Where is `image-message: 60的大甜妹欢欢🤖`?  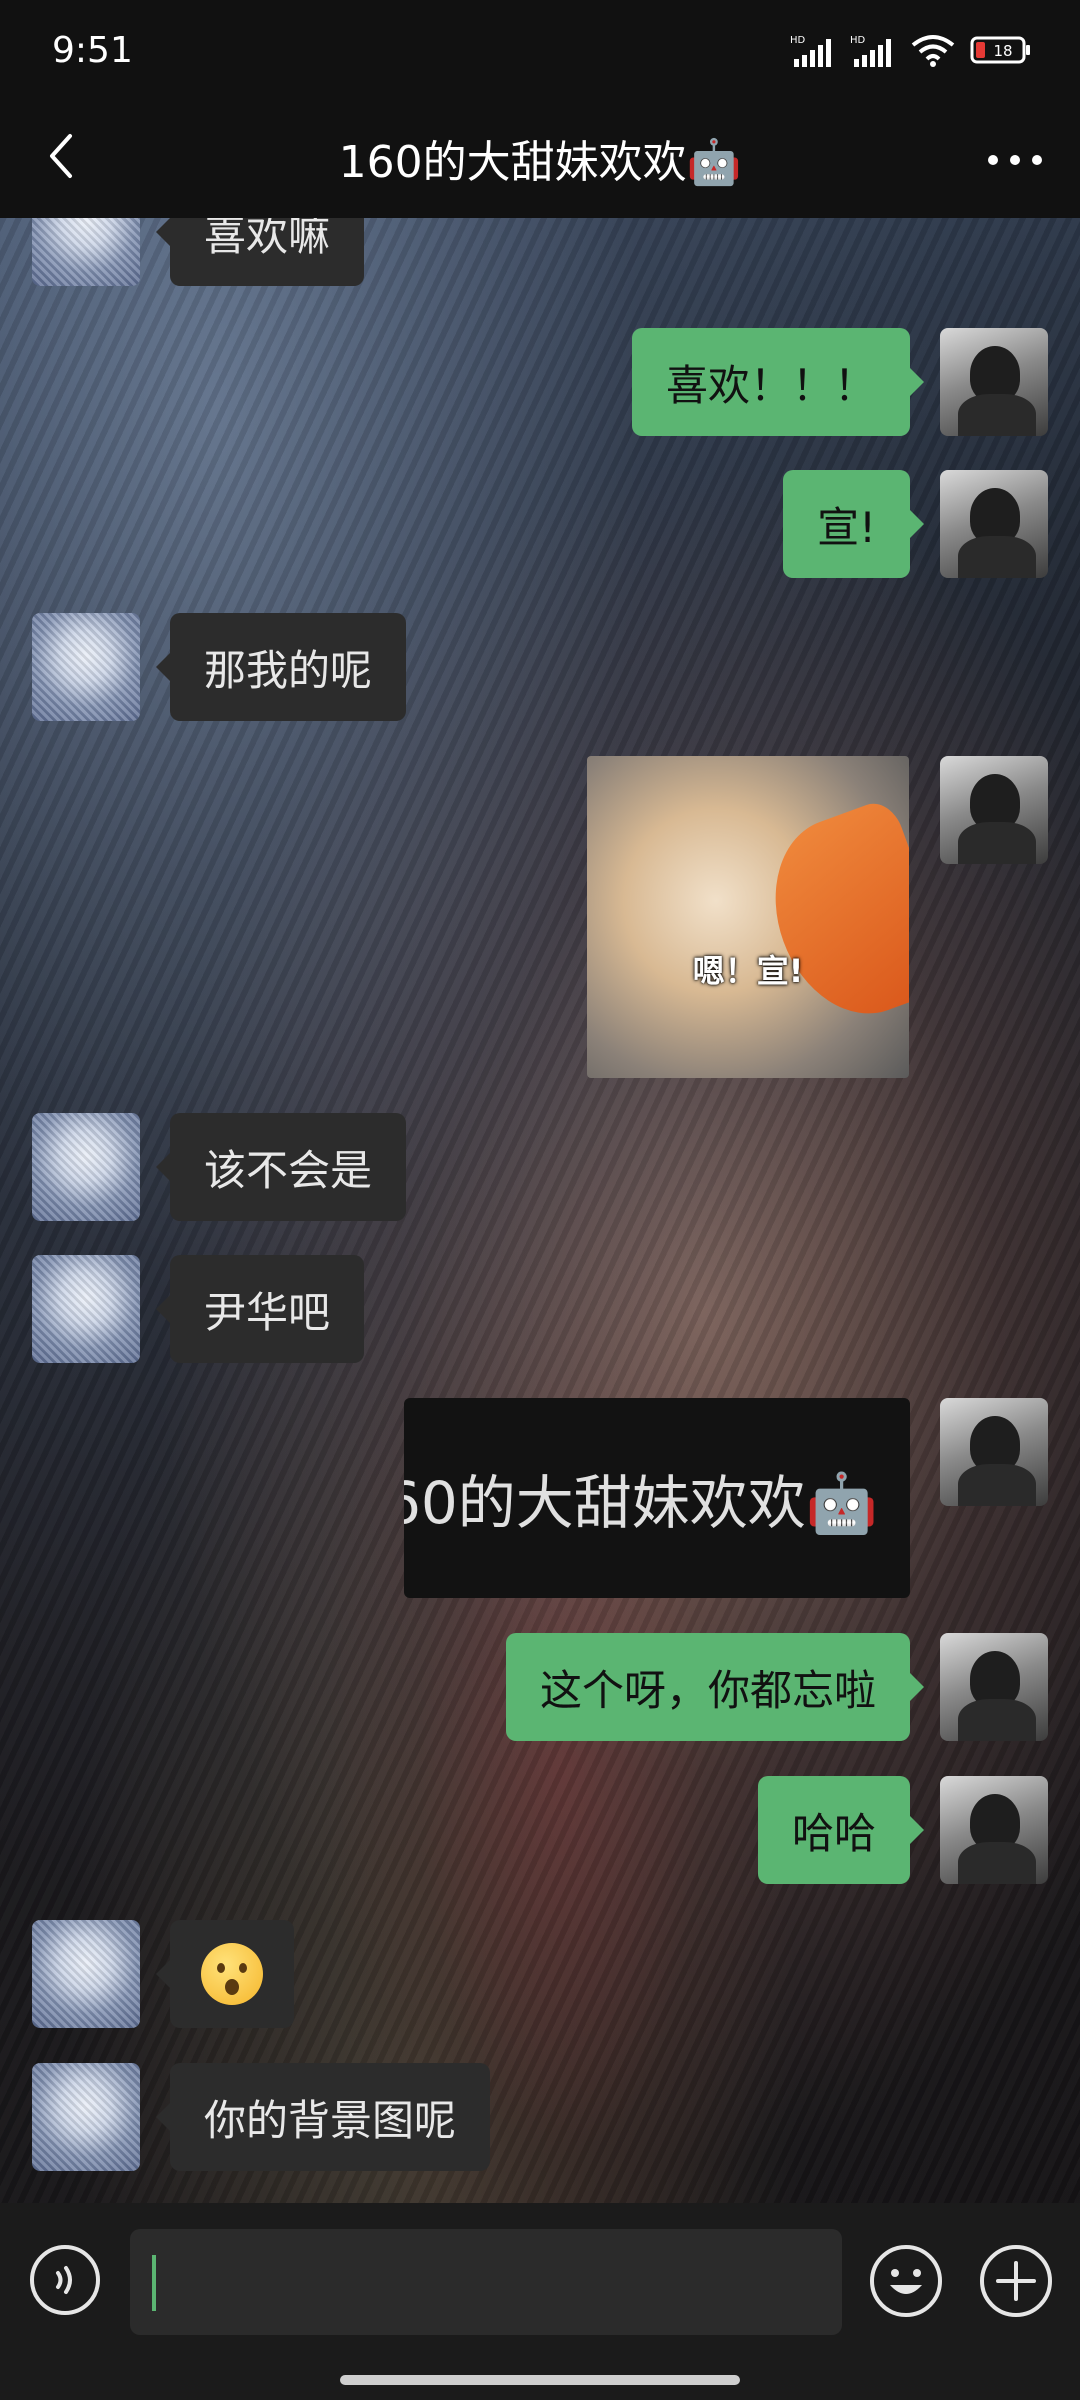
image-message: 60的大甜妹欢欢🤖 is located at coordinates (657, 1498).